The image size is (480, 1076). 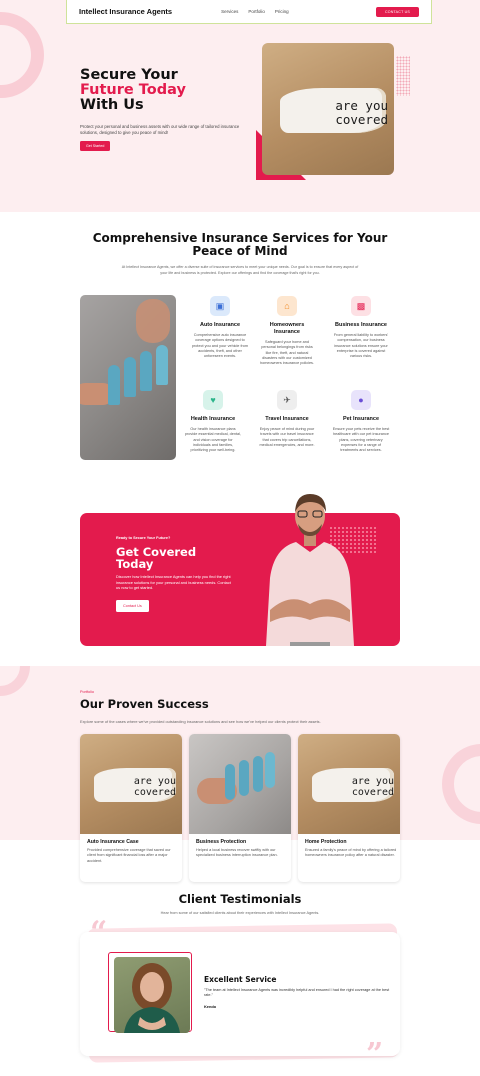 What do you see at coordinates (361, 306) in the screenshot?
I see `briefcase-icon: ▩` at bounding box center [361, 306].